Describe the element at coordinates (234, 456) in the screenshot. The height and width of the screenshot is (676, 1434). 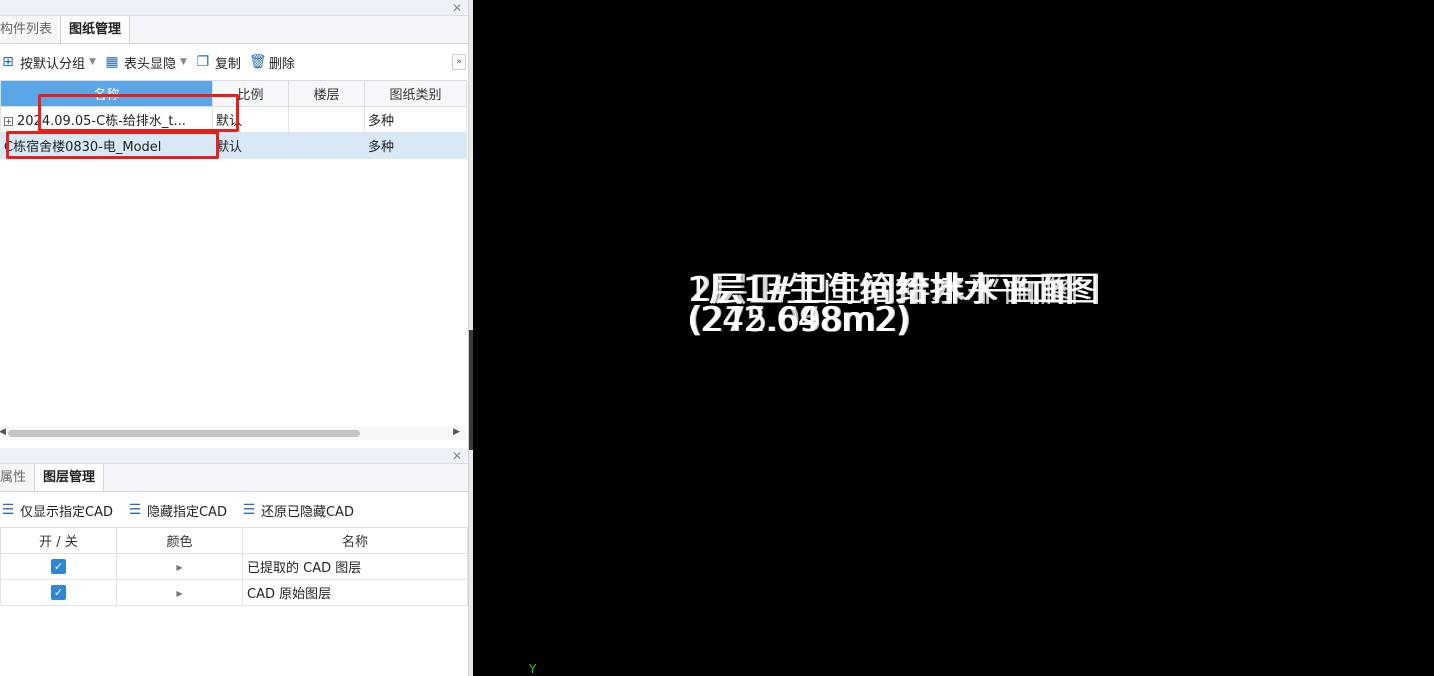
I see `layer-panel-titlebar: ✕` at that location.